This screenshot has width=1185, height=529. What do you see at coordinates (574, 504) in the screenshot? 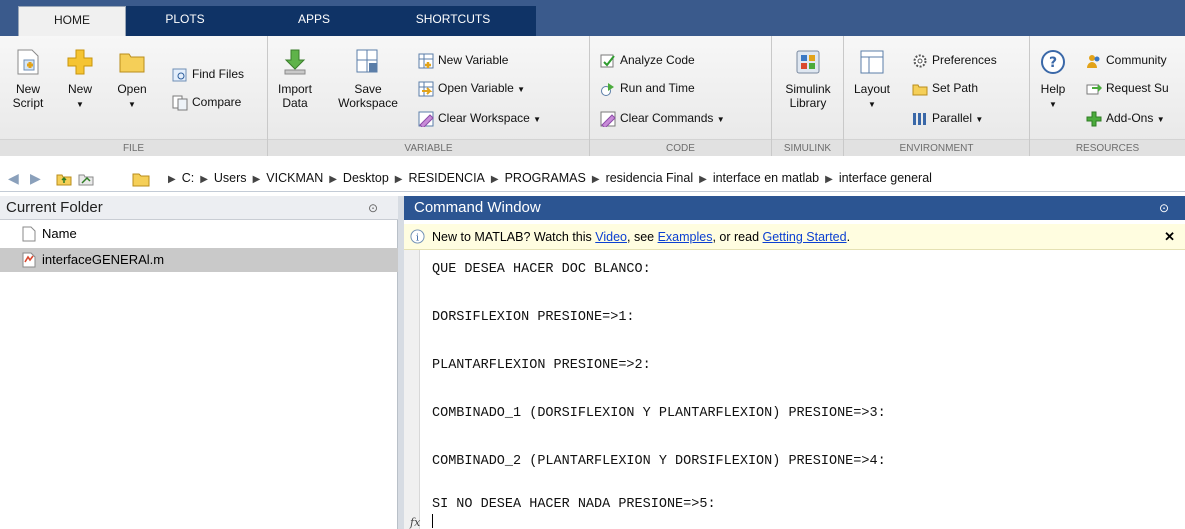
I see `output-line: SI NO DESEA HACER NADA PRESIONE=>5:` at bounding box center [574, 504].